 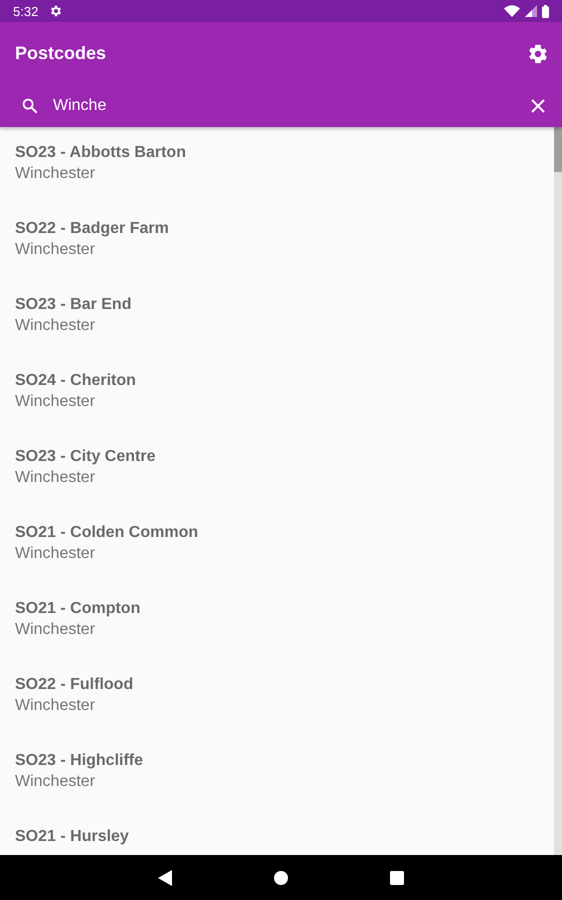 I want to click on postcode-title: SO21 - Compton, so click(x=78, y=609).